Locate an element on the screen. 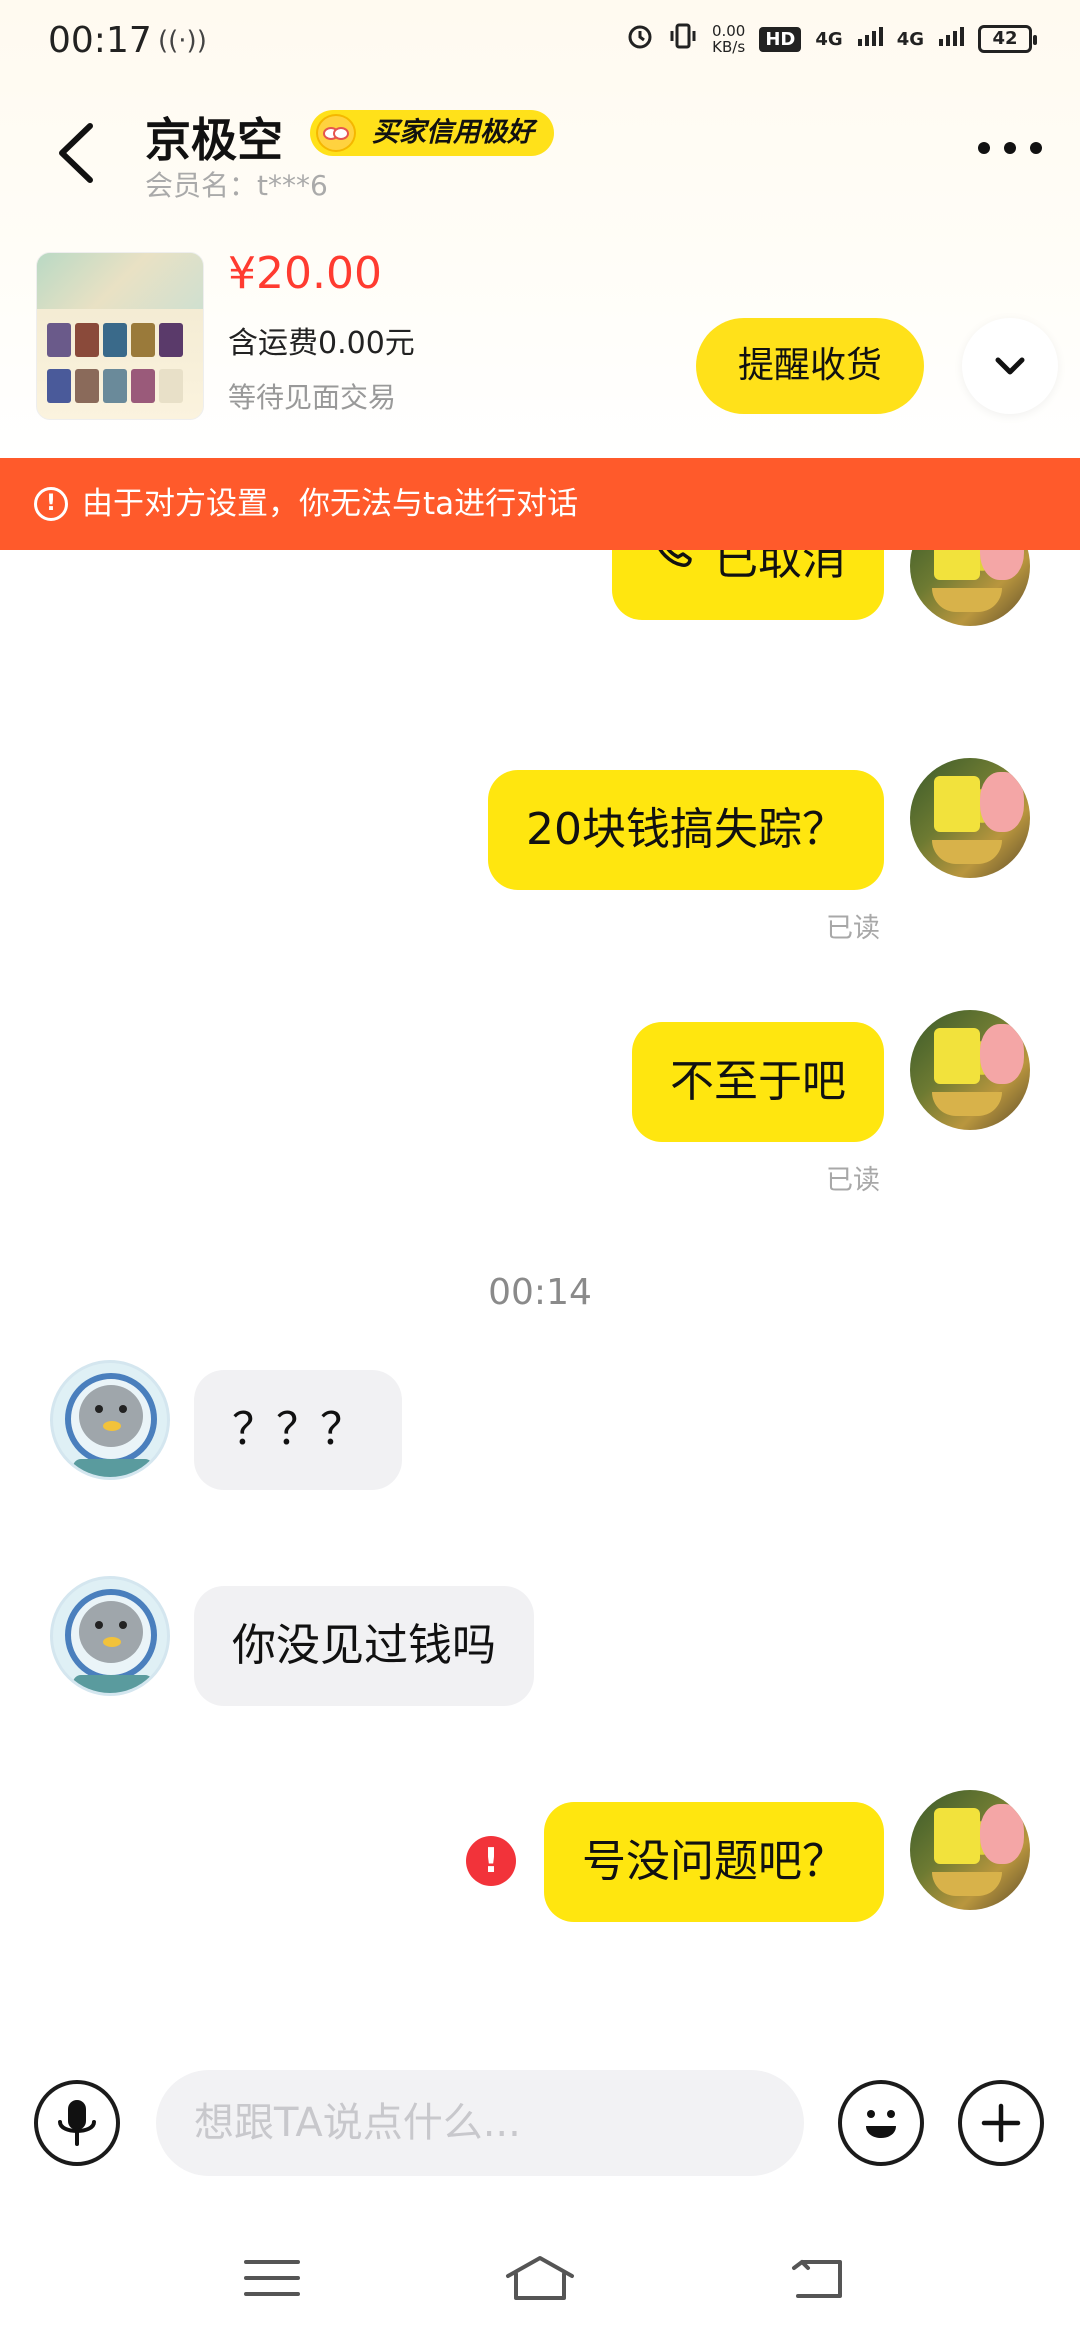 The image size is (1080, 2340). voice-button is located at coordinates (77, 2123).